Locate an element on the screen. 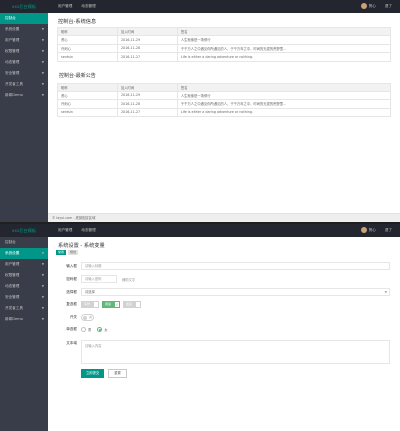  sidebar-item-label: 动态管理 is located at coordinates (12, 286).